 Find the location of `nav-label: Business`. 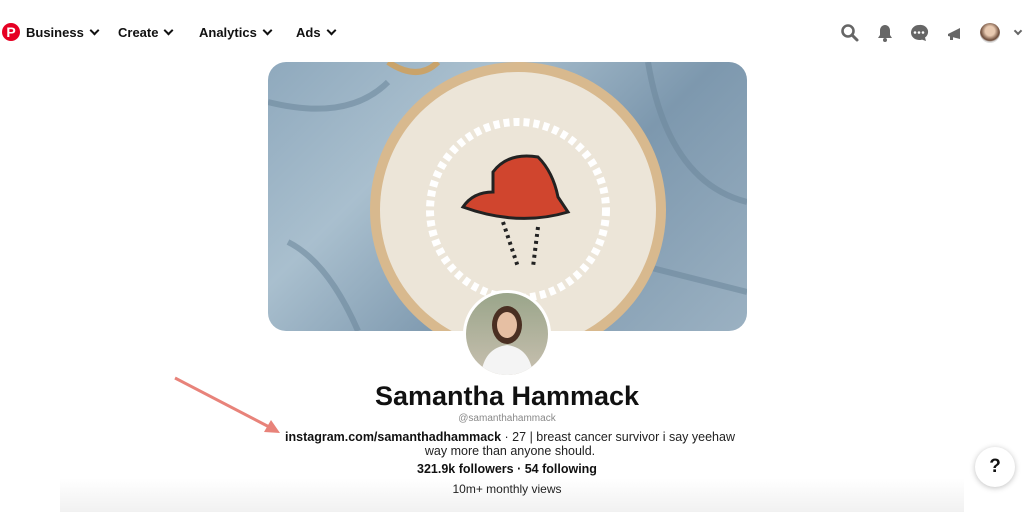

nav-label: Business is located at coordinates (55, 32).